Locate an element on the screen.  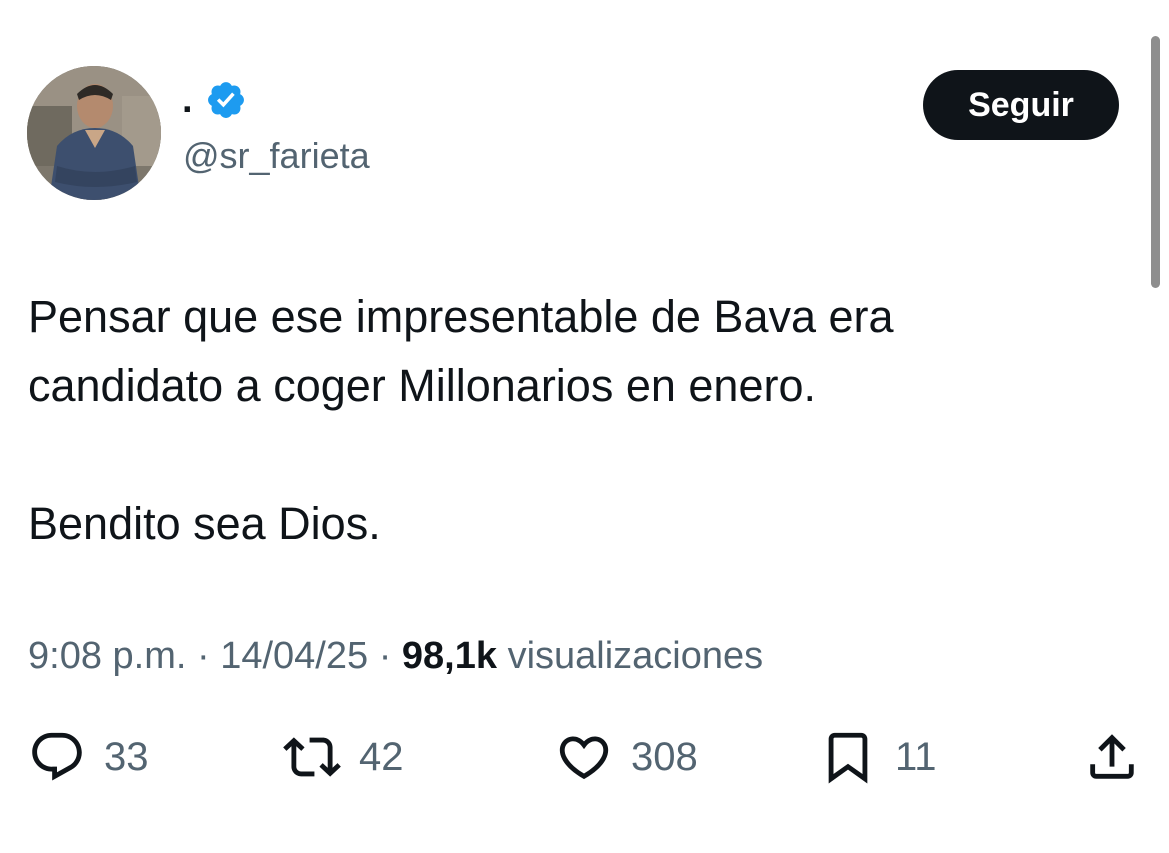
bookmark-icon is located at coordinates (848, 757).